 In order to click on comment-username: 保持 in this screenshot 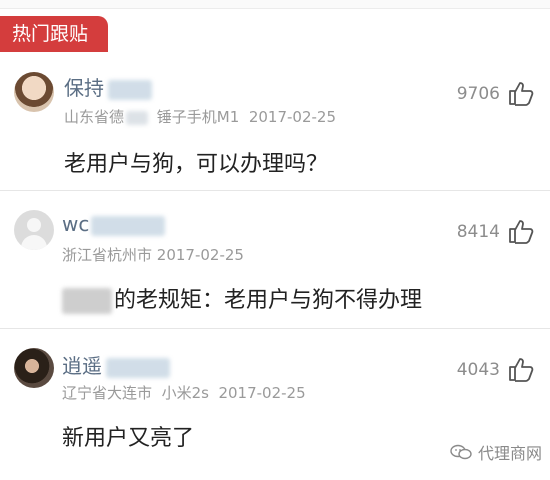, I will do `click(108, 86)`.